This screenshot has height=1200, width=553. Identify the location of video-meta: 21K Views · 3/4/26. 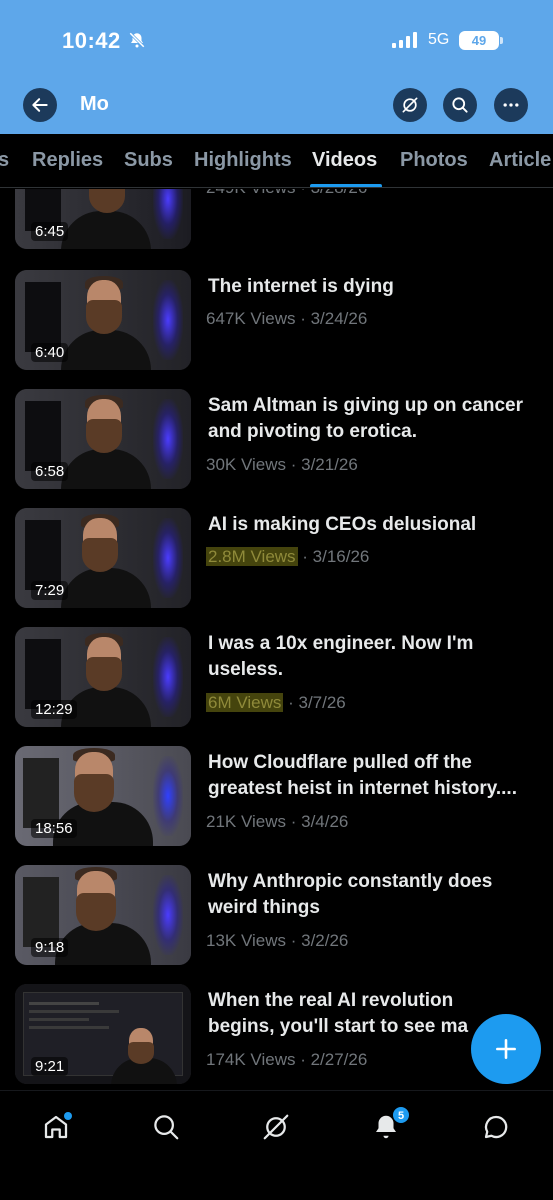
(277, 822).